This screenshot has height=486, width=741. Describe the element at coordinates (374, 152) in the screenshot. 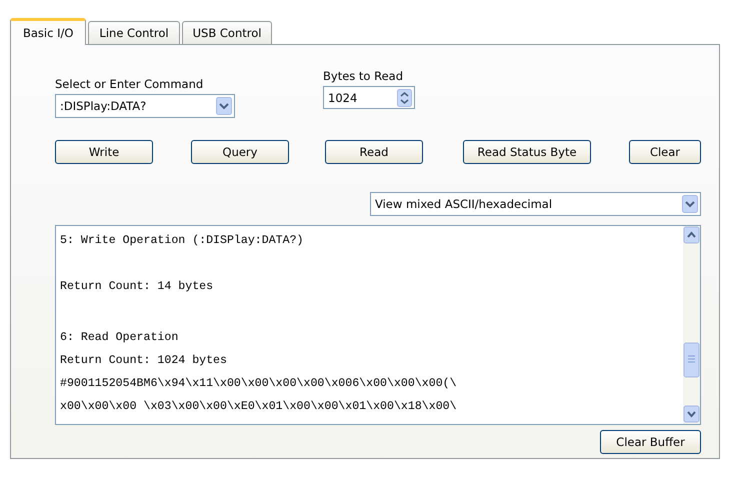

I see `action-button: Read` at that location.